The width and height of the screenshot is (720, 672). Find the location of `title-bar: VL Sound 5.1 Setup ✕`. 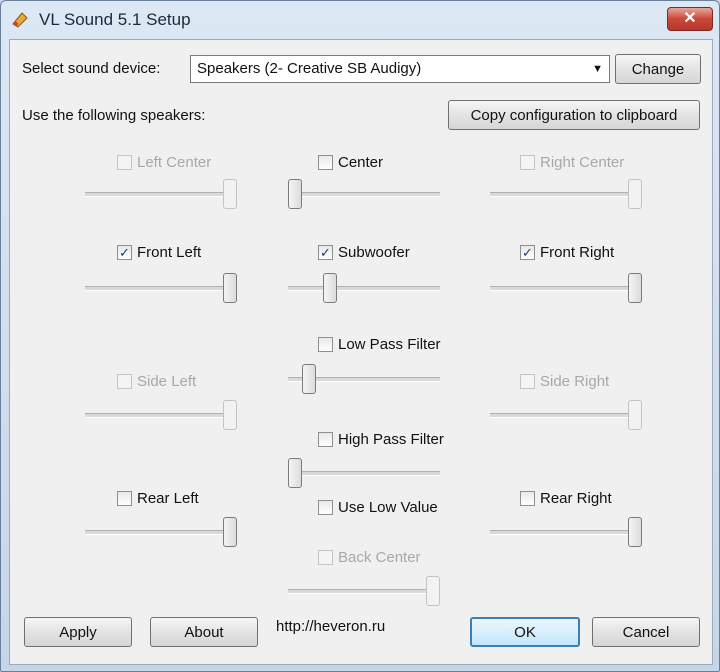

title-bar: VL Sound 5.1 Setup ✕ is located at coordinates (360, 19).